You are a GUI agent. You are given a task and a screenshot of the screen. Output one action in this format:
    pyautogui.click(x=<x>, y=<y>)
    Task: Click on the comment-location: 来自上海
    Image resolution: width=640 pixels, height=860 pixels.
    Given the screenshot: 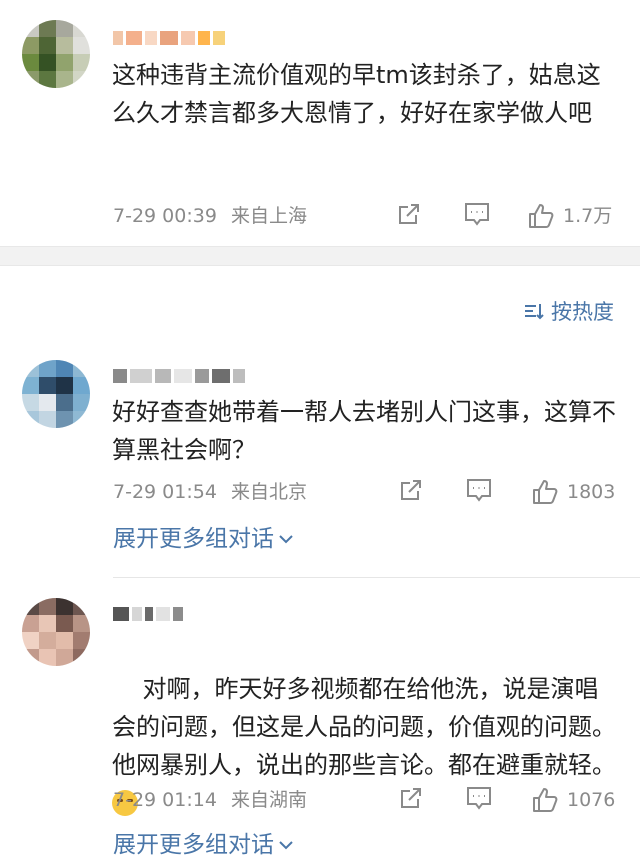 What is the action you would take?
    pyautogui.click(x=268, y=216)
    